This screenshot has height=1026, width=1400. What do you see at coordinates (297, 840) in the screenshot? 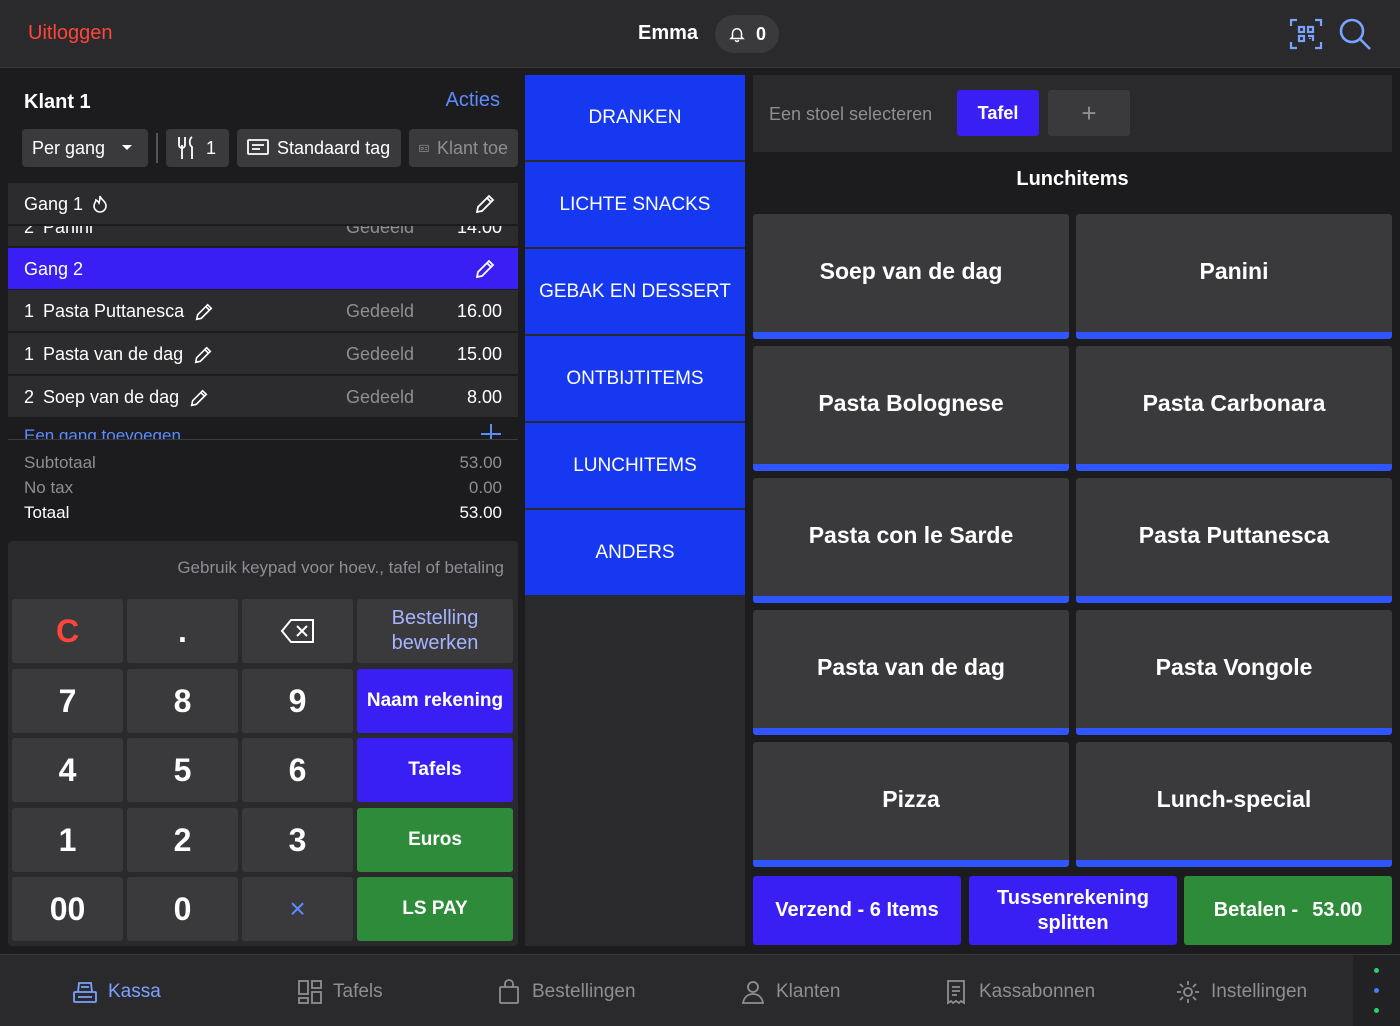
I see `key-3: 3` at bounding box center [297, 840].